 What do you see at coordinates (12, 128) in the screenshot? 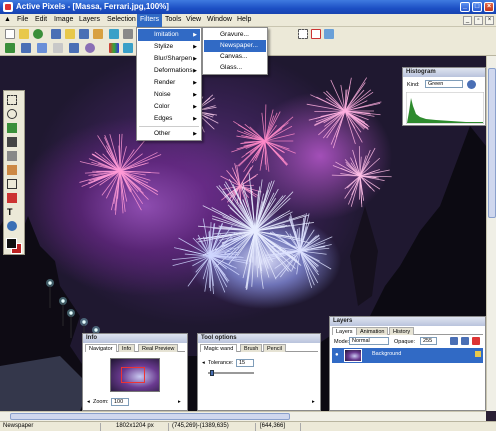
I see `magic-wand-icon` at bounding box center [12, 128].